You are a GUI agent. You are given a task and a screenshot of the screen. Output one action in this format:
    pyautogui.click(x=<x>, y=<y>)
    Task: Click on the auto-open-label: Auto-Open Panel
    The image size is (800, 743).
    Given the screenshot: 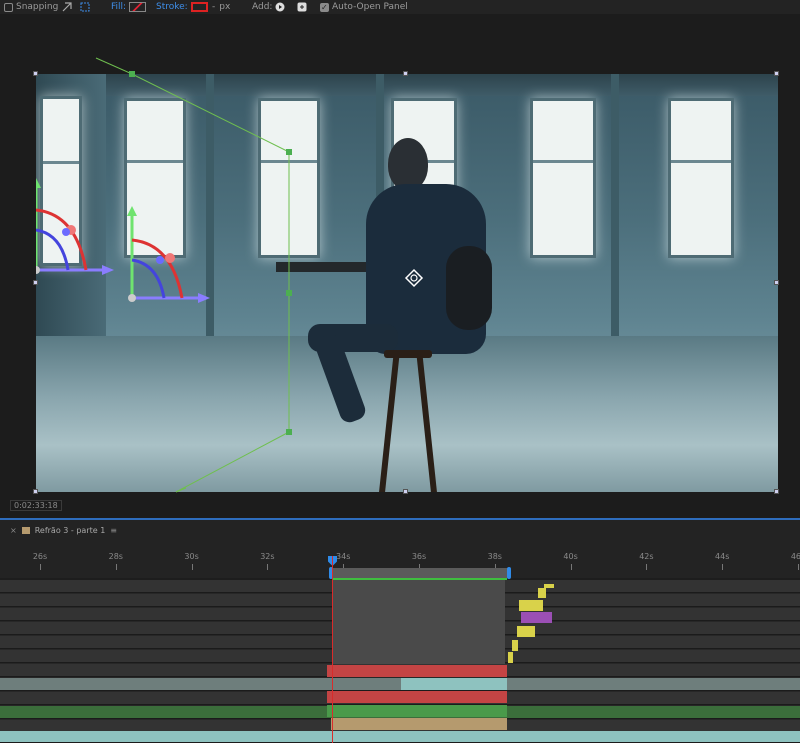 What is the action you would take?
    pyautogui.click(x=370, y=7)
    